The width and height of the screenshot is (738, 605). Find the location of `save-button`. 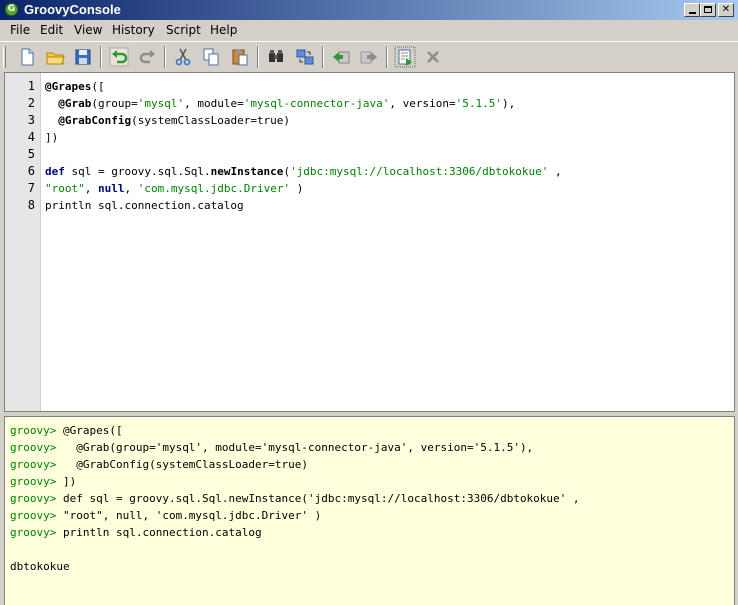

save-button is located at coordinates (83, 57).